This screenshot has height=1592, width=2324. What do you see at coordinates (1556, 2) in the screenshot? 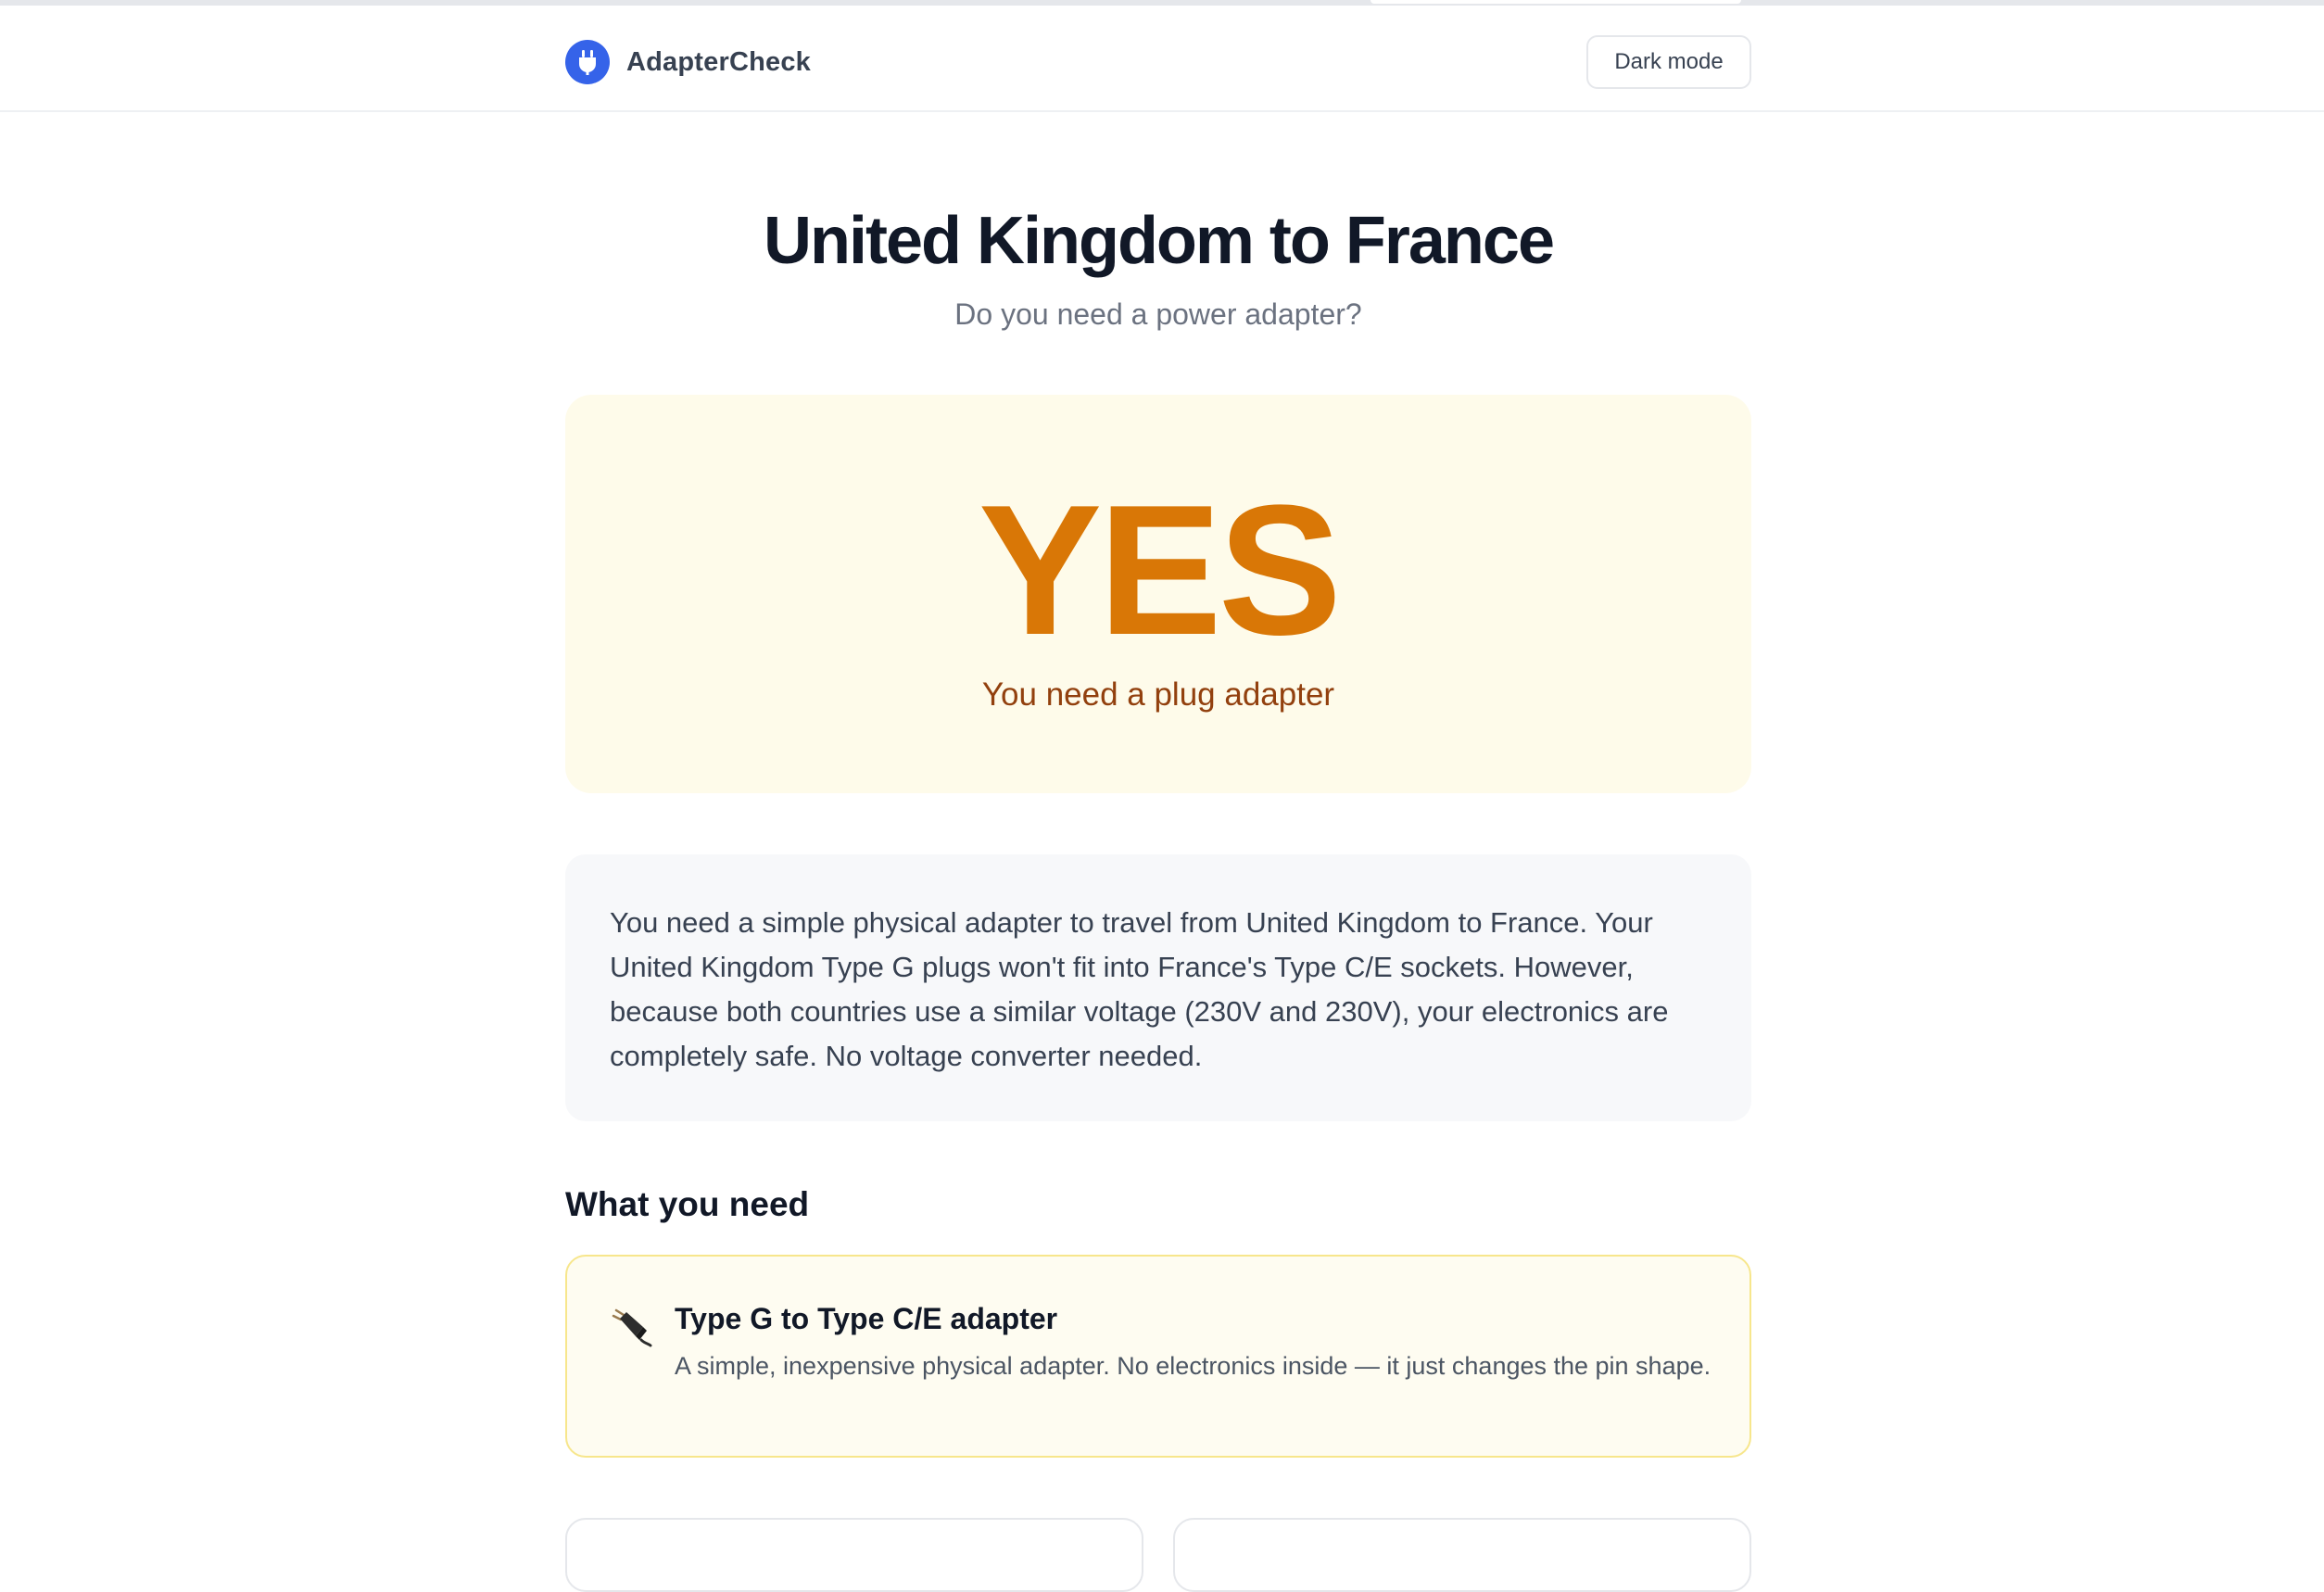
I see `browser-tab-edge` at bounding box center [1556, 2].